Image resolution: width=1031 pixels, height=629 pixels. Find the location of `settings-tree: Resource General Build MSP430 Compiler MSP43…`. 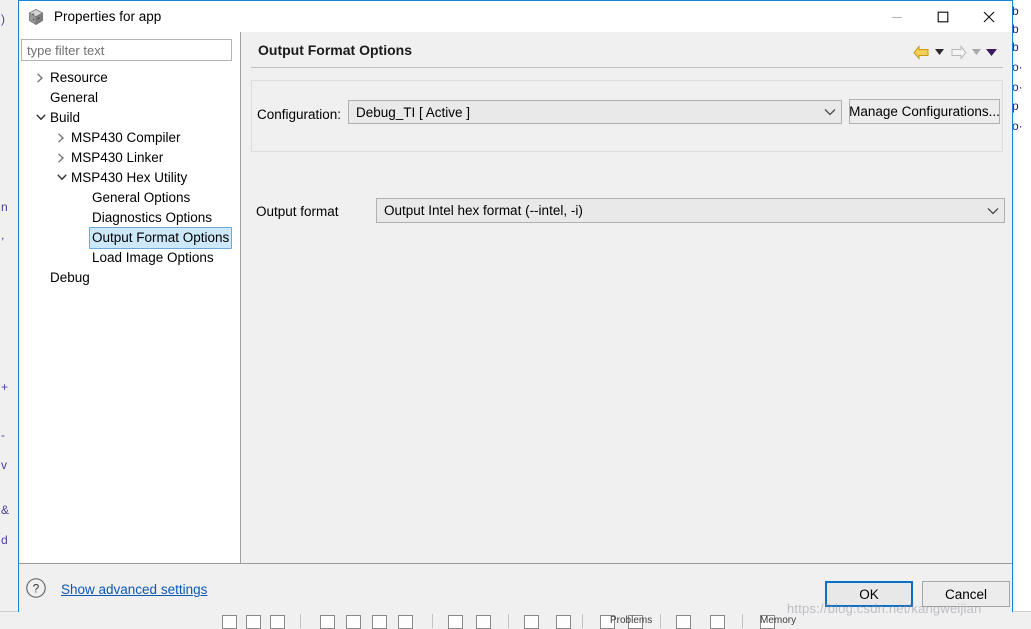

settings-tree: Resource General Build MSP430 Compiler MSP43… is located at coordinates (129, 178).